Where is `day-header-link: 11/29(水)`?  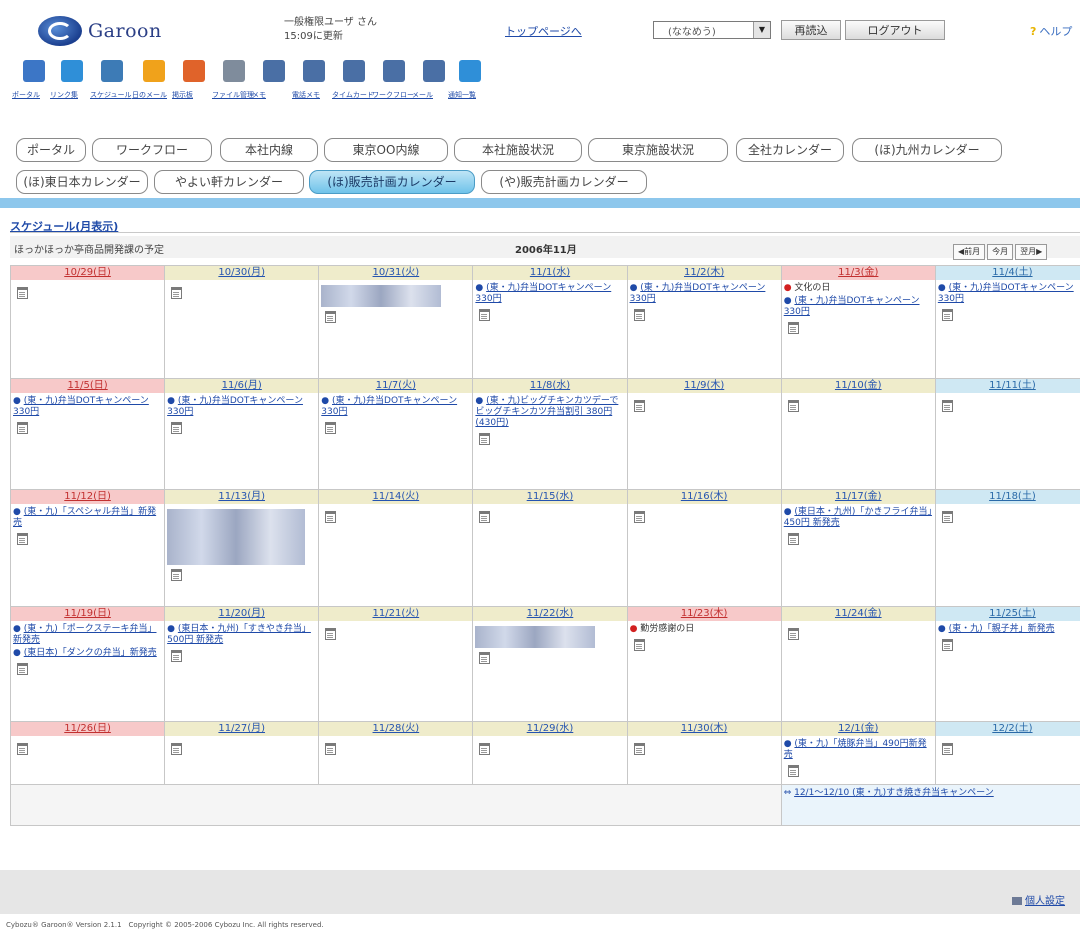
day-header-link: 11/29(水) is located at coordinates (550, 729).